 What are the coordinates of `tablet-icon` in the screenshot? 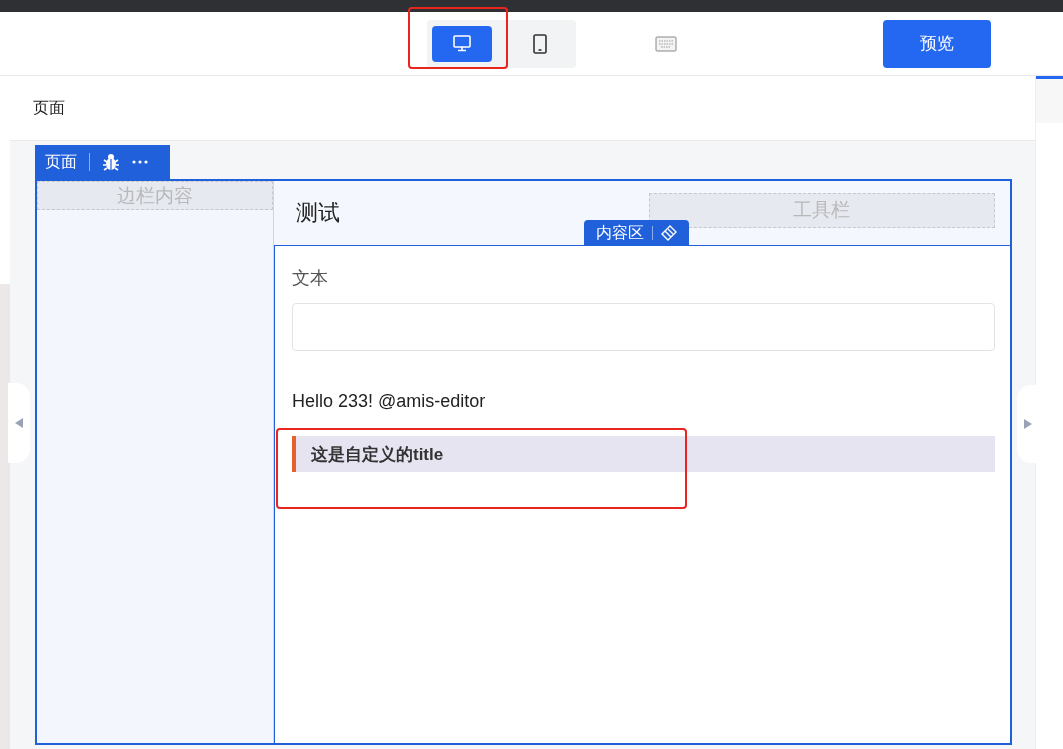 It's located at (540, 43).